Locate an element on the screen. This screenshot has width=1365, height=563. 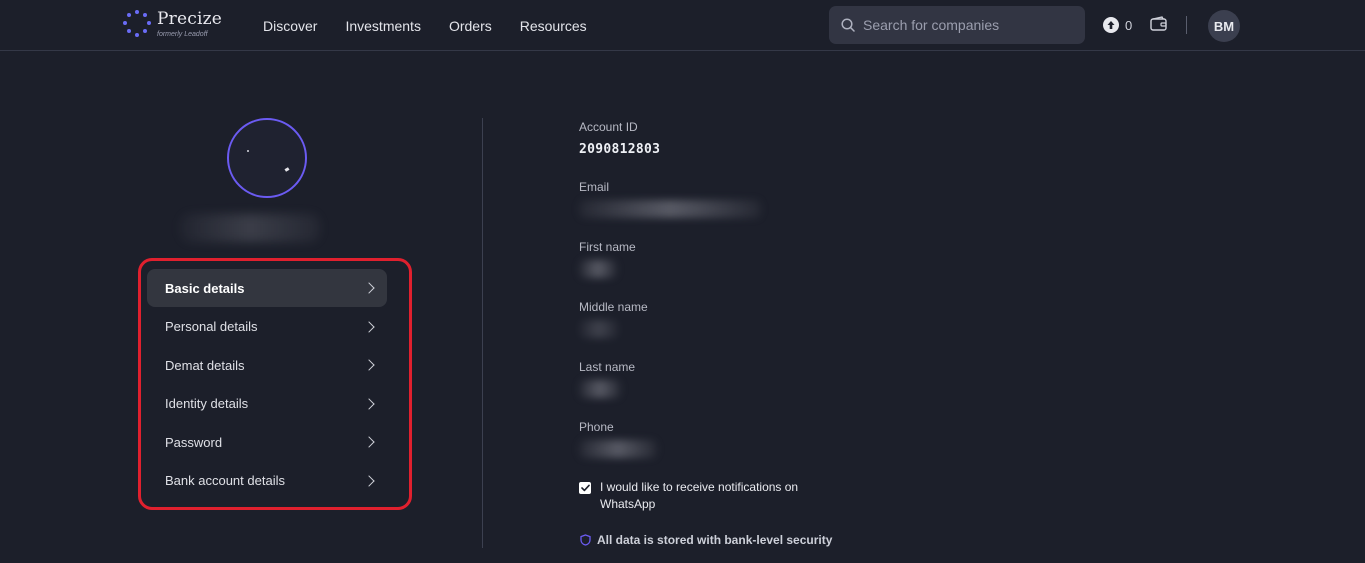
nav-resources: Resources is located at coordinates (553, 26).